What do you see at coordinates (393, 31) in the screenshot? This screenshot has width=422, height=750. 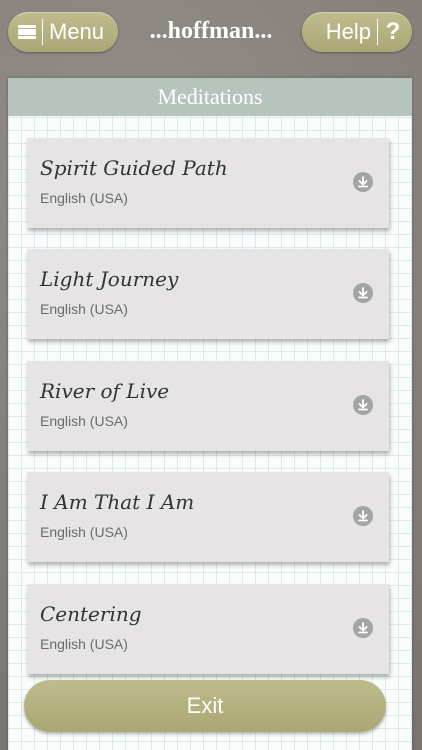 I see `question-mark-icon: ?` at bounding box center [393, 31].